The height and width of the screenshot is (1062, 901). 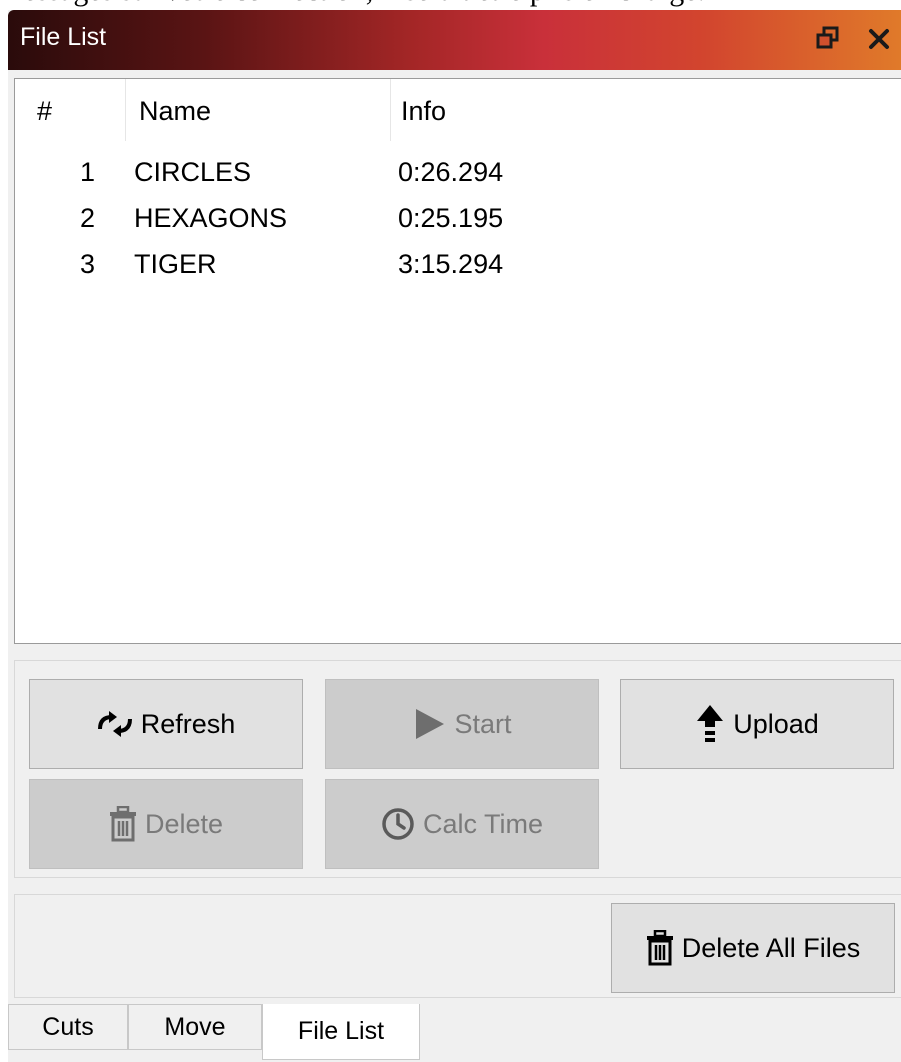 What do you see at coordinates (87, 218) in the screenshot?
I see `row-number: 2` at bounding box center [87, 218].